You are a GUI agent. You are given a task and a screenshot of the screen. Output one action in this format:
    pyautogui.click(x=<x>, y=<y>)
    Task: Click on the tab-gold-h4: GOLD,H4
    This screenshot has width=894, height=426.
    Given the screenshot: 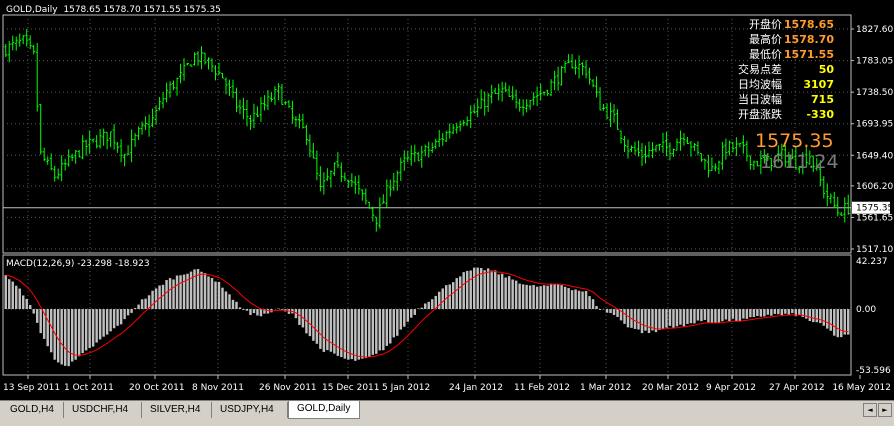 What is the action you would take?
    pyautogui.click(x=33, y=410)
    